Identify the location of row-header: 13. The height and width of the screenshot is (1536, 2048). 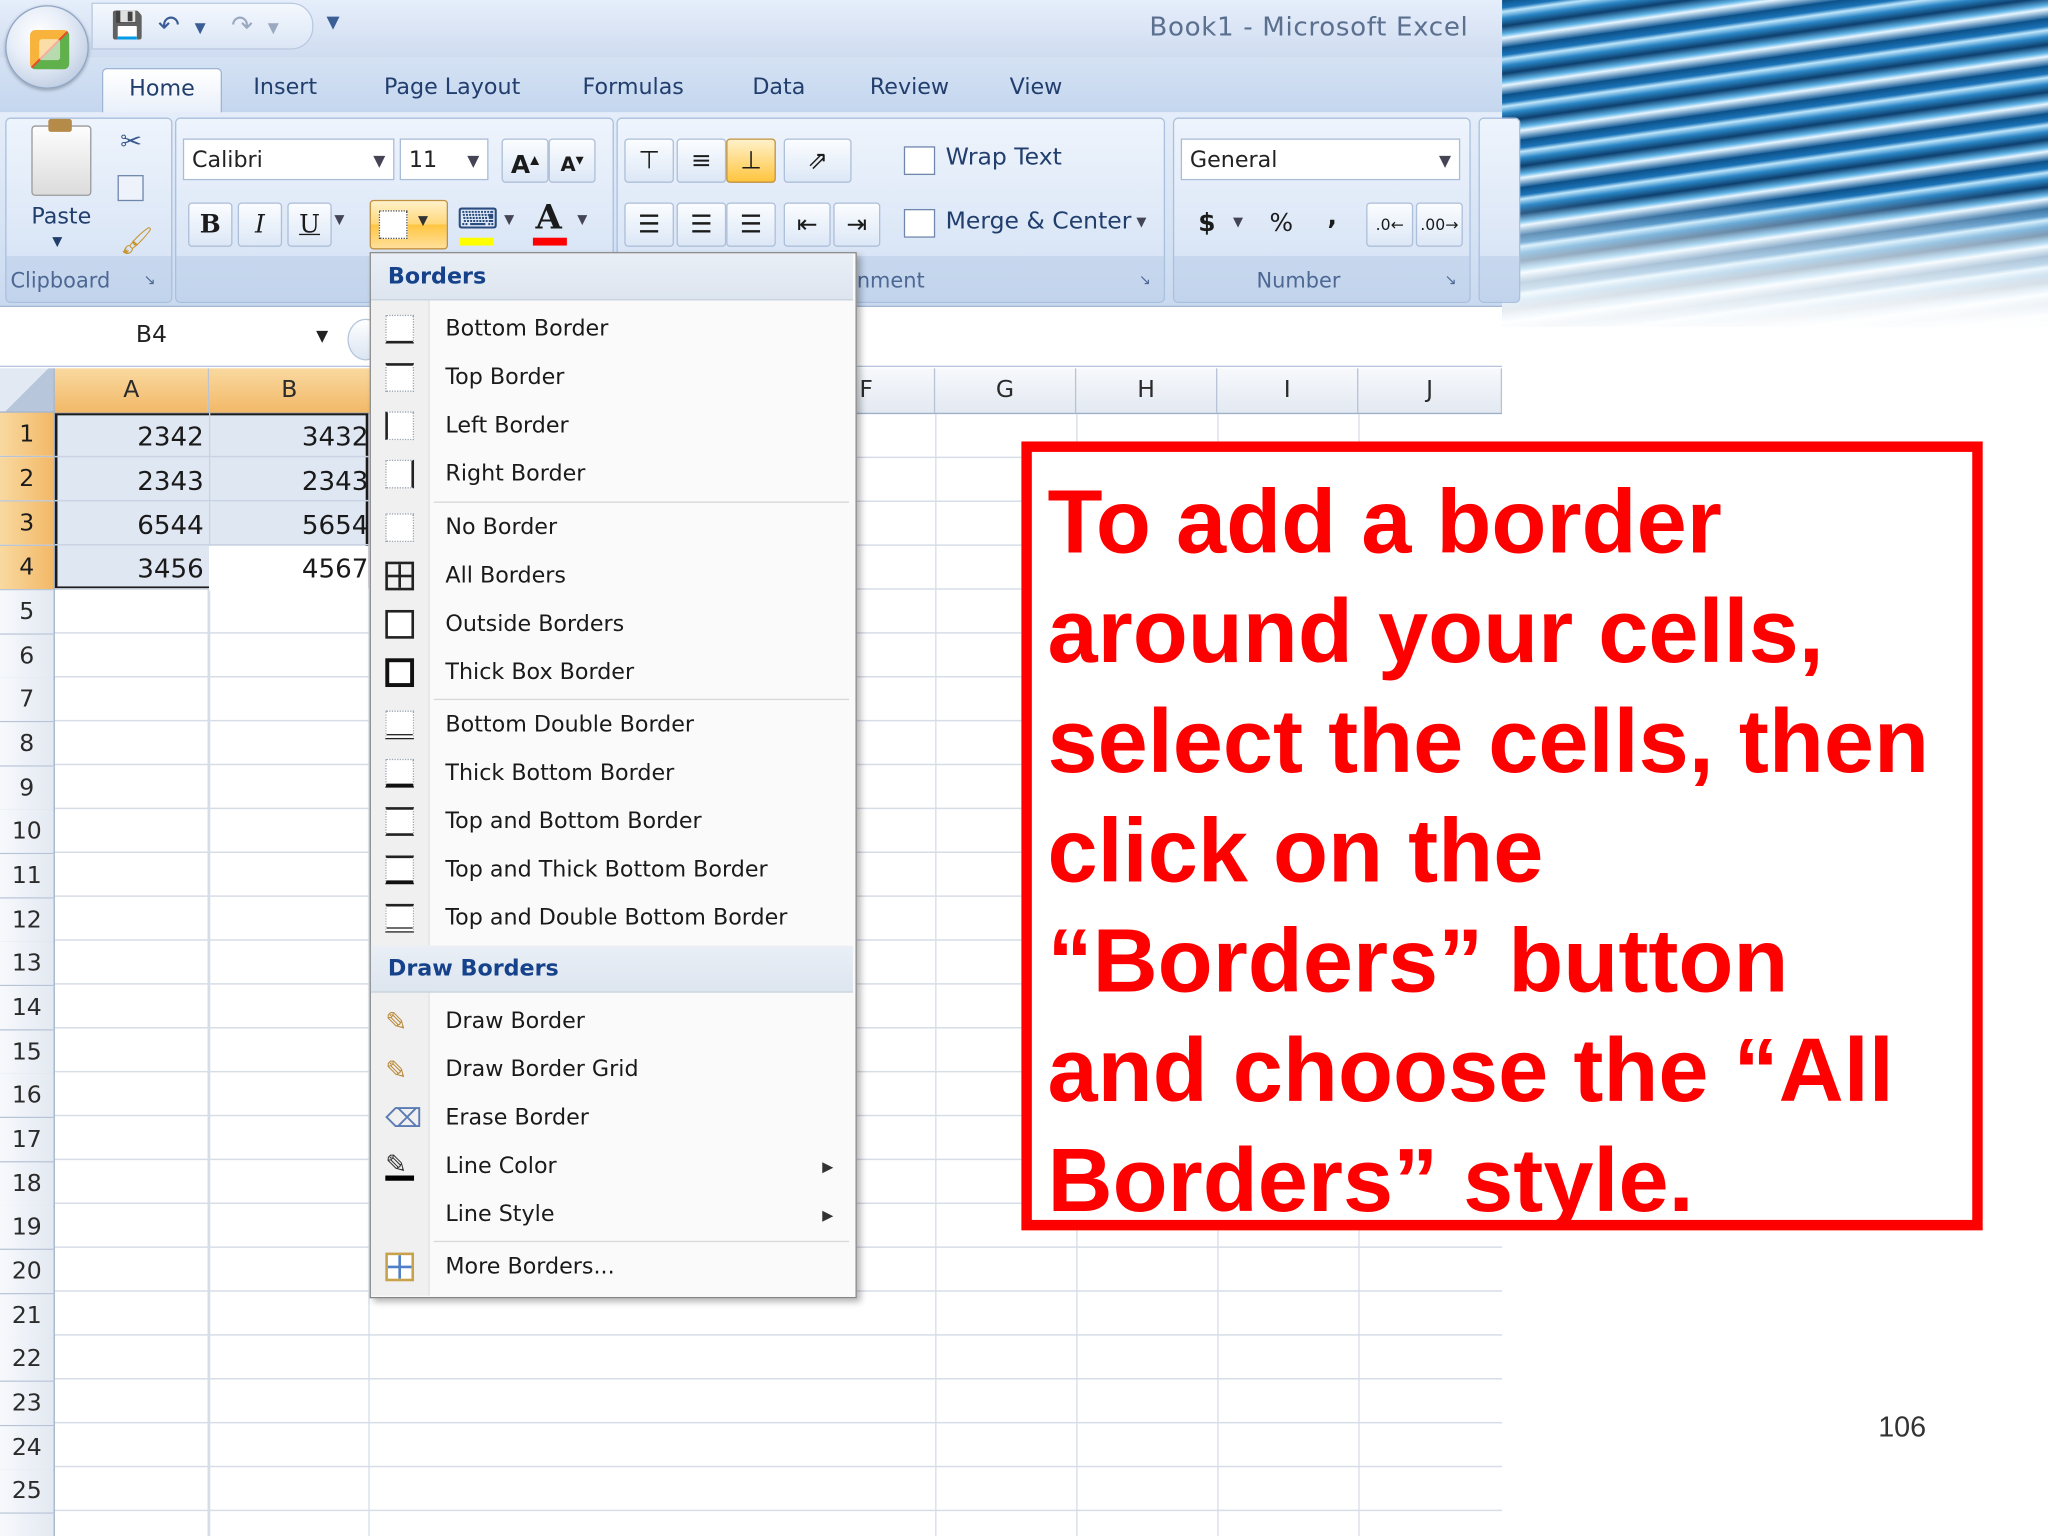
(27, 964).